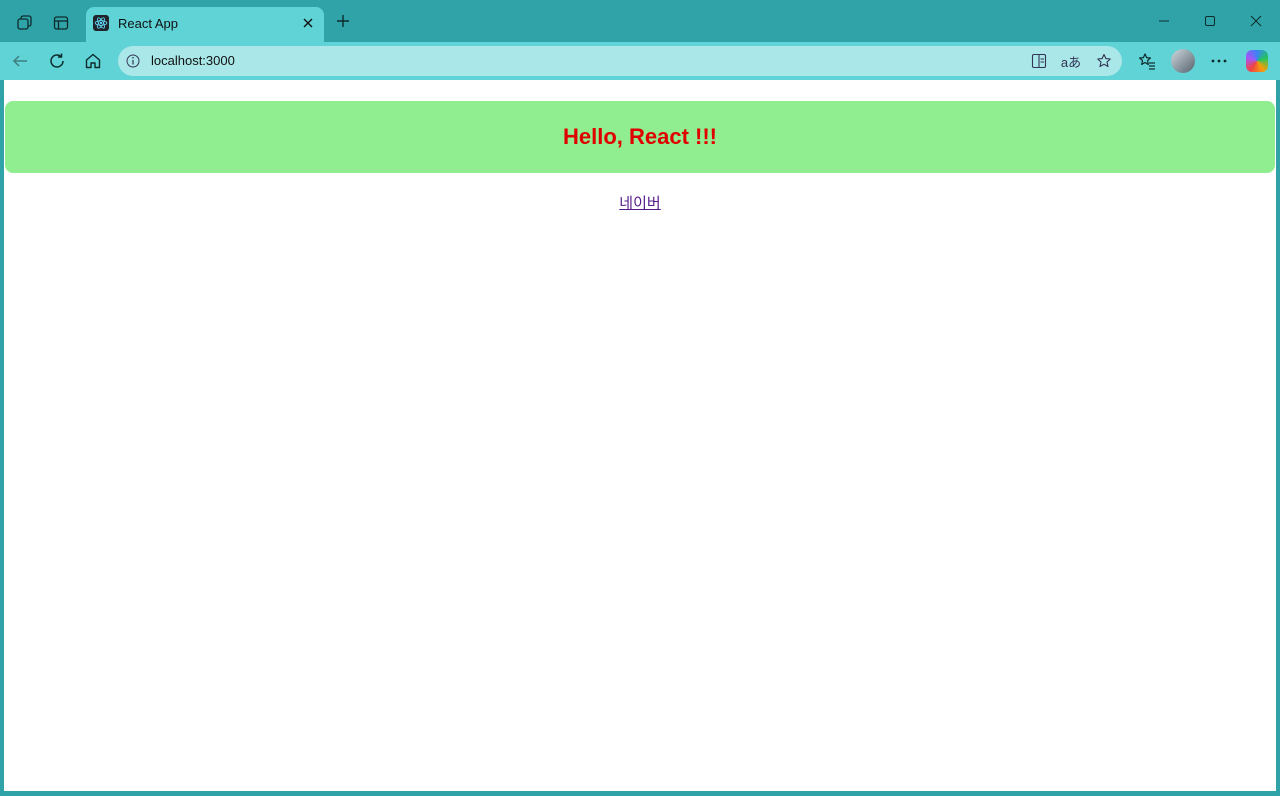 Image resolution: width=1280 pixels, height=796 pixels. I want to click on browser-toolbar: localhost:3000 aあ, so click(640, 61).